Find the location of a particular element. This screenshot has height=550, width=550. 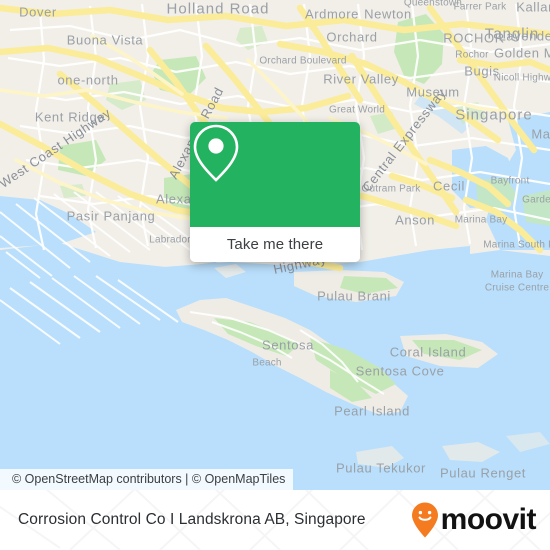

take-me-there-label: Take me there is located at coordinates (275, 244).